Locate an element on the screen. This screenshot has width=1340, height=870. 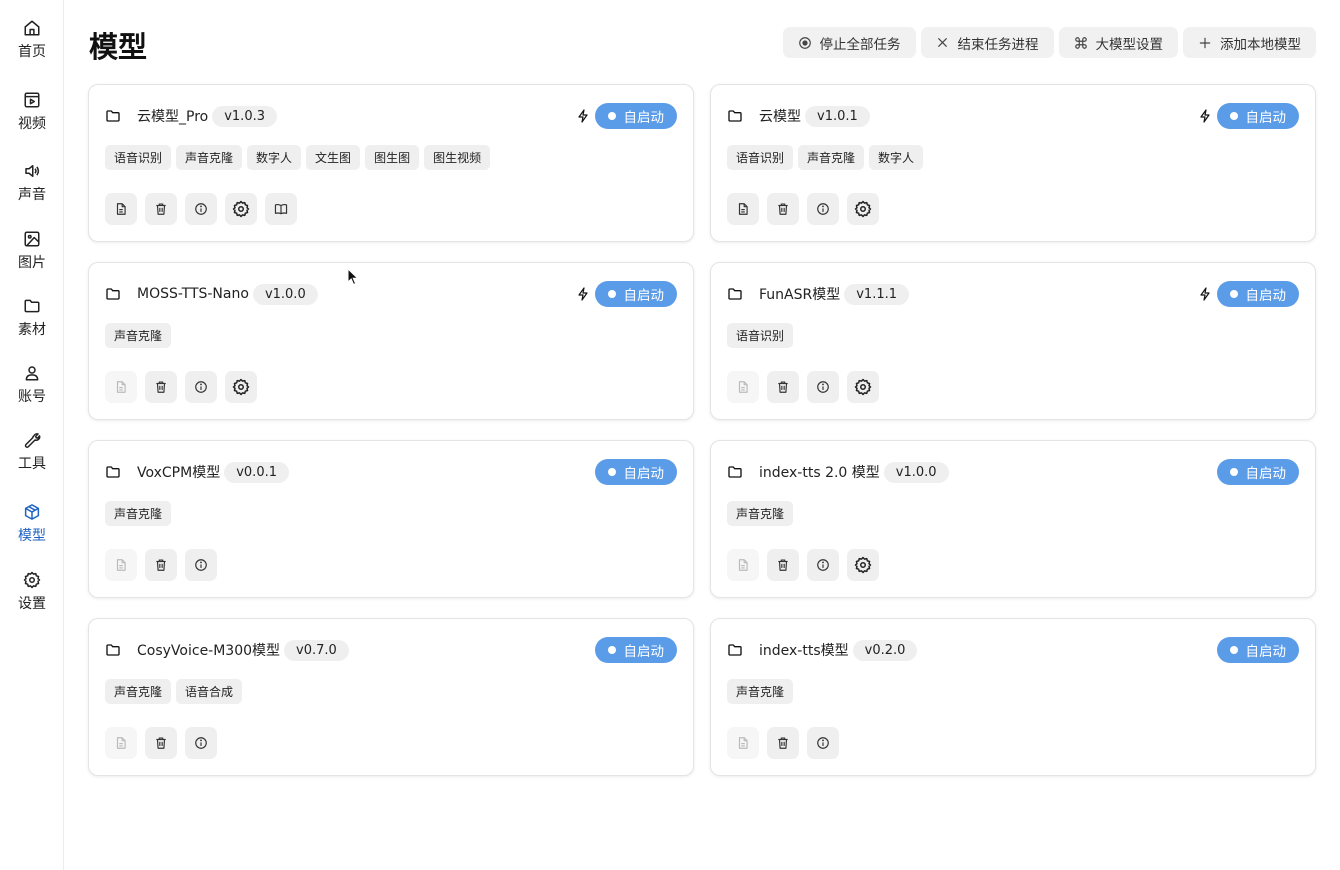
model-card-header: 云模型_Pro v1.0.3 自启动 is located at coordinates (391, 116).